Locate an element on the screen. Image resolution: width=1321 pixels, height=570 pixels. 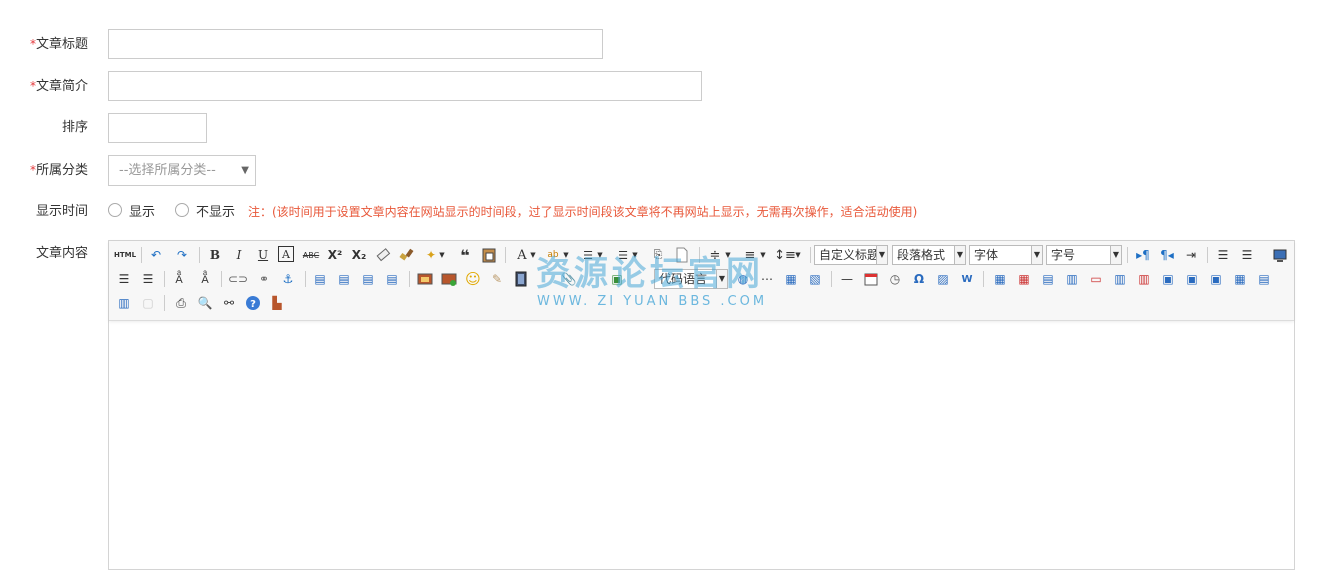
horizontal-rule-icon: — is located at coordinates (847, 279).